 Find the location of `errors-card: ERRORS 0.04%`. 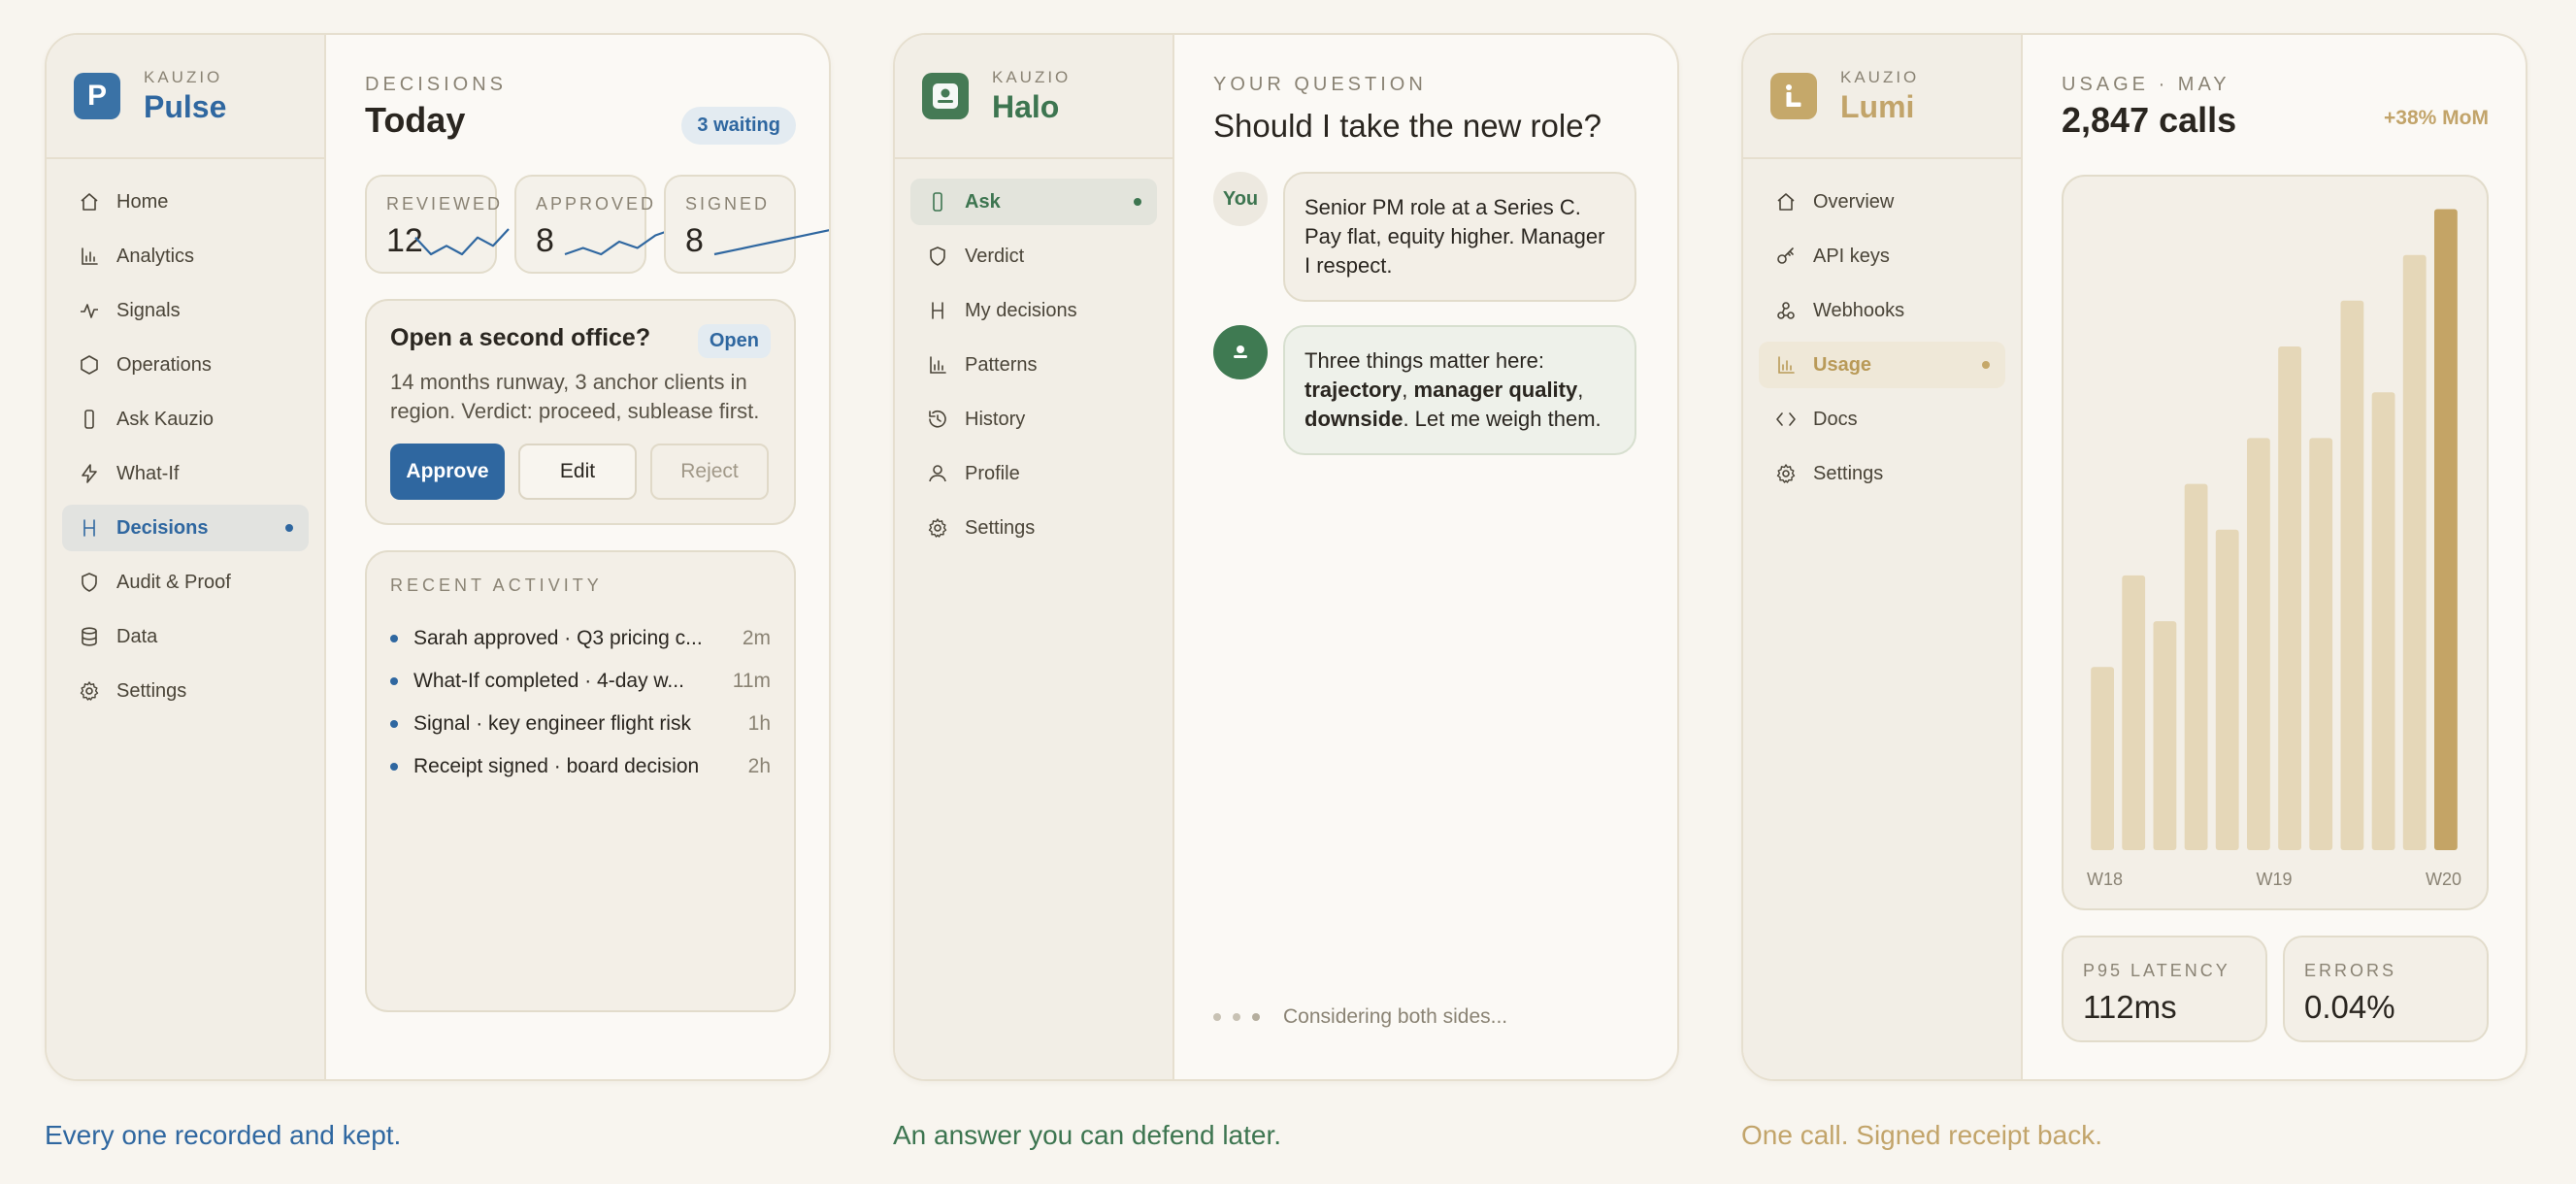

errors-card: ERRORS 0.04% is located at coordinates (2386, 989).